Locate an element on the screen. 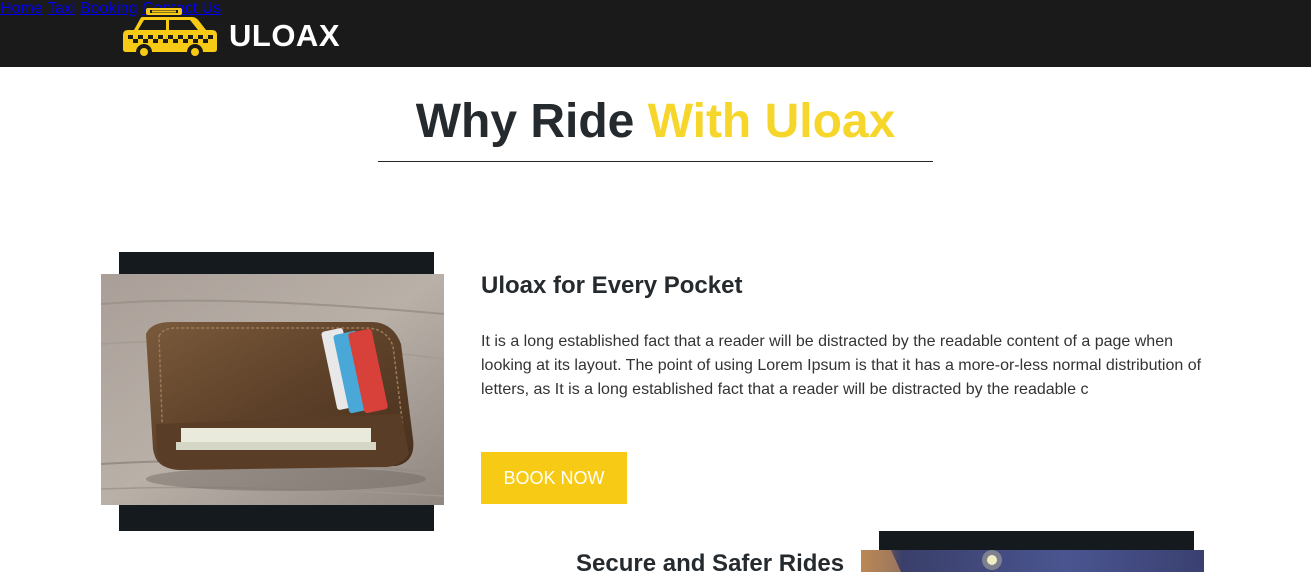  section-title: Why Ride With Uloax is located at coordinates (655, 121).